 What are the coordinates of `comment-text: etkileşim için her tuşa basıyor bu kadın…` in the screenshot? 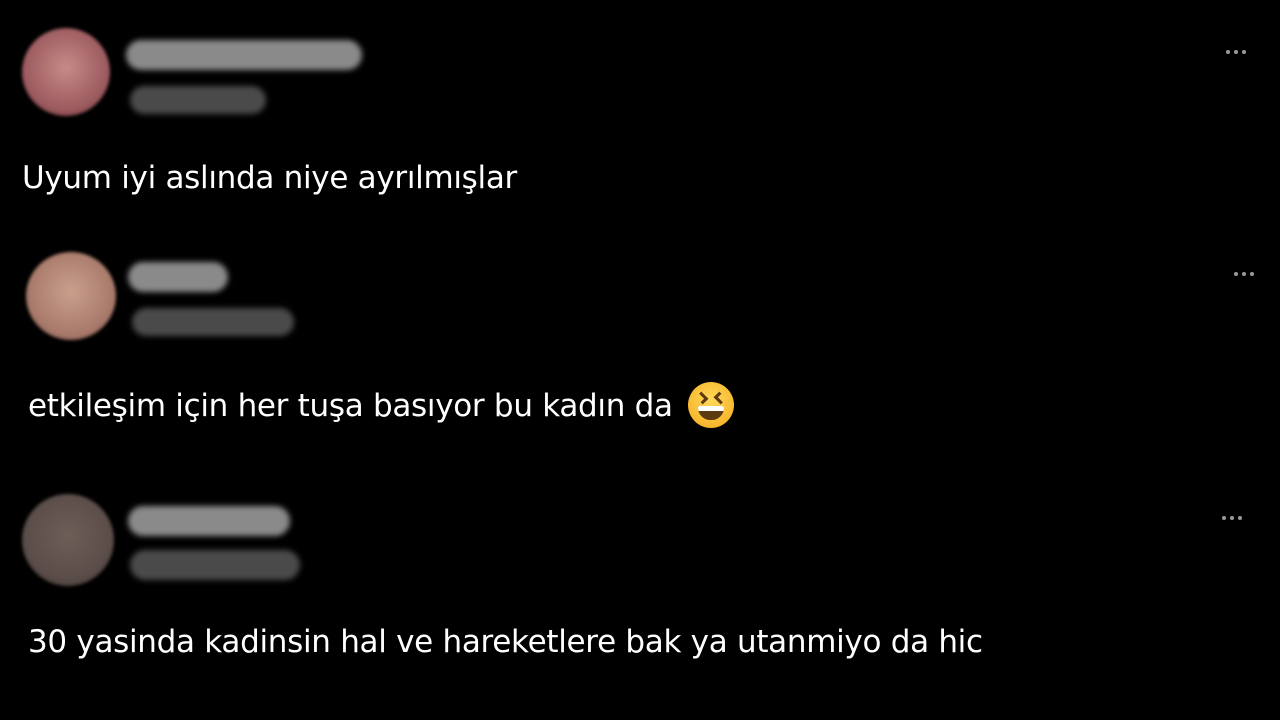 It's located at (381, 405).